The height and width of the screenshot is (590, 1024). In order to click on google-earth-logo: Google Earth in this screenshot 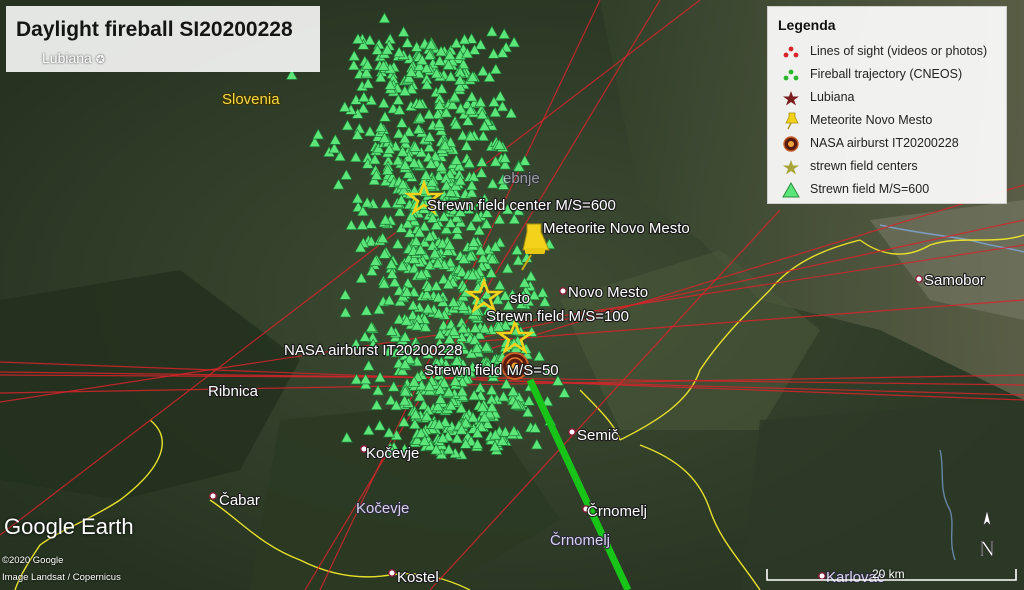, I will do `click(69, 526)`.